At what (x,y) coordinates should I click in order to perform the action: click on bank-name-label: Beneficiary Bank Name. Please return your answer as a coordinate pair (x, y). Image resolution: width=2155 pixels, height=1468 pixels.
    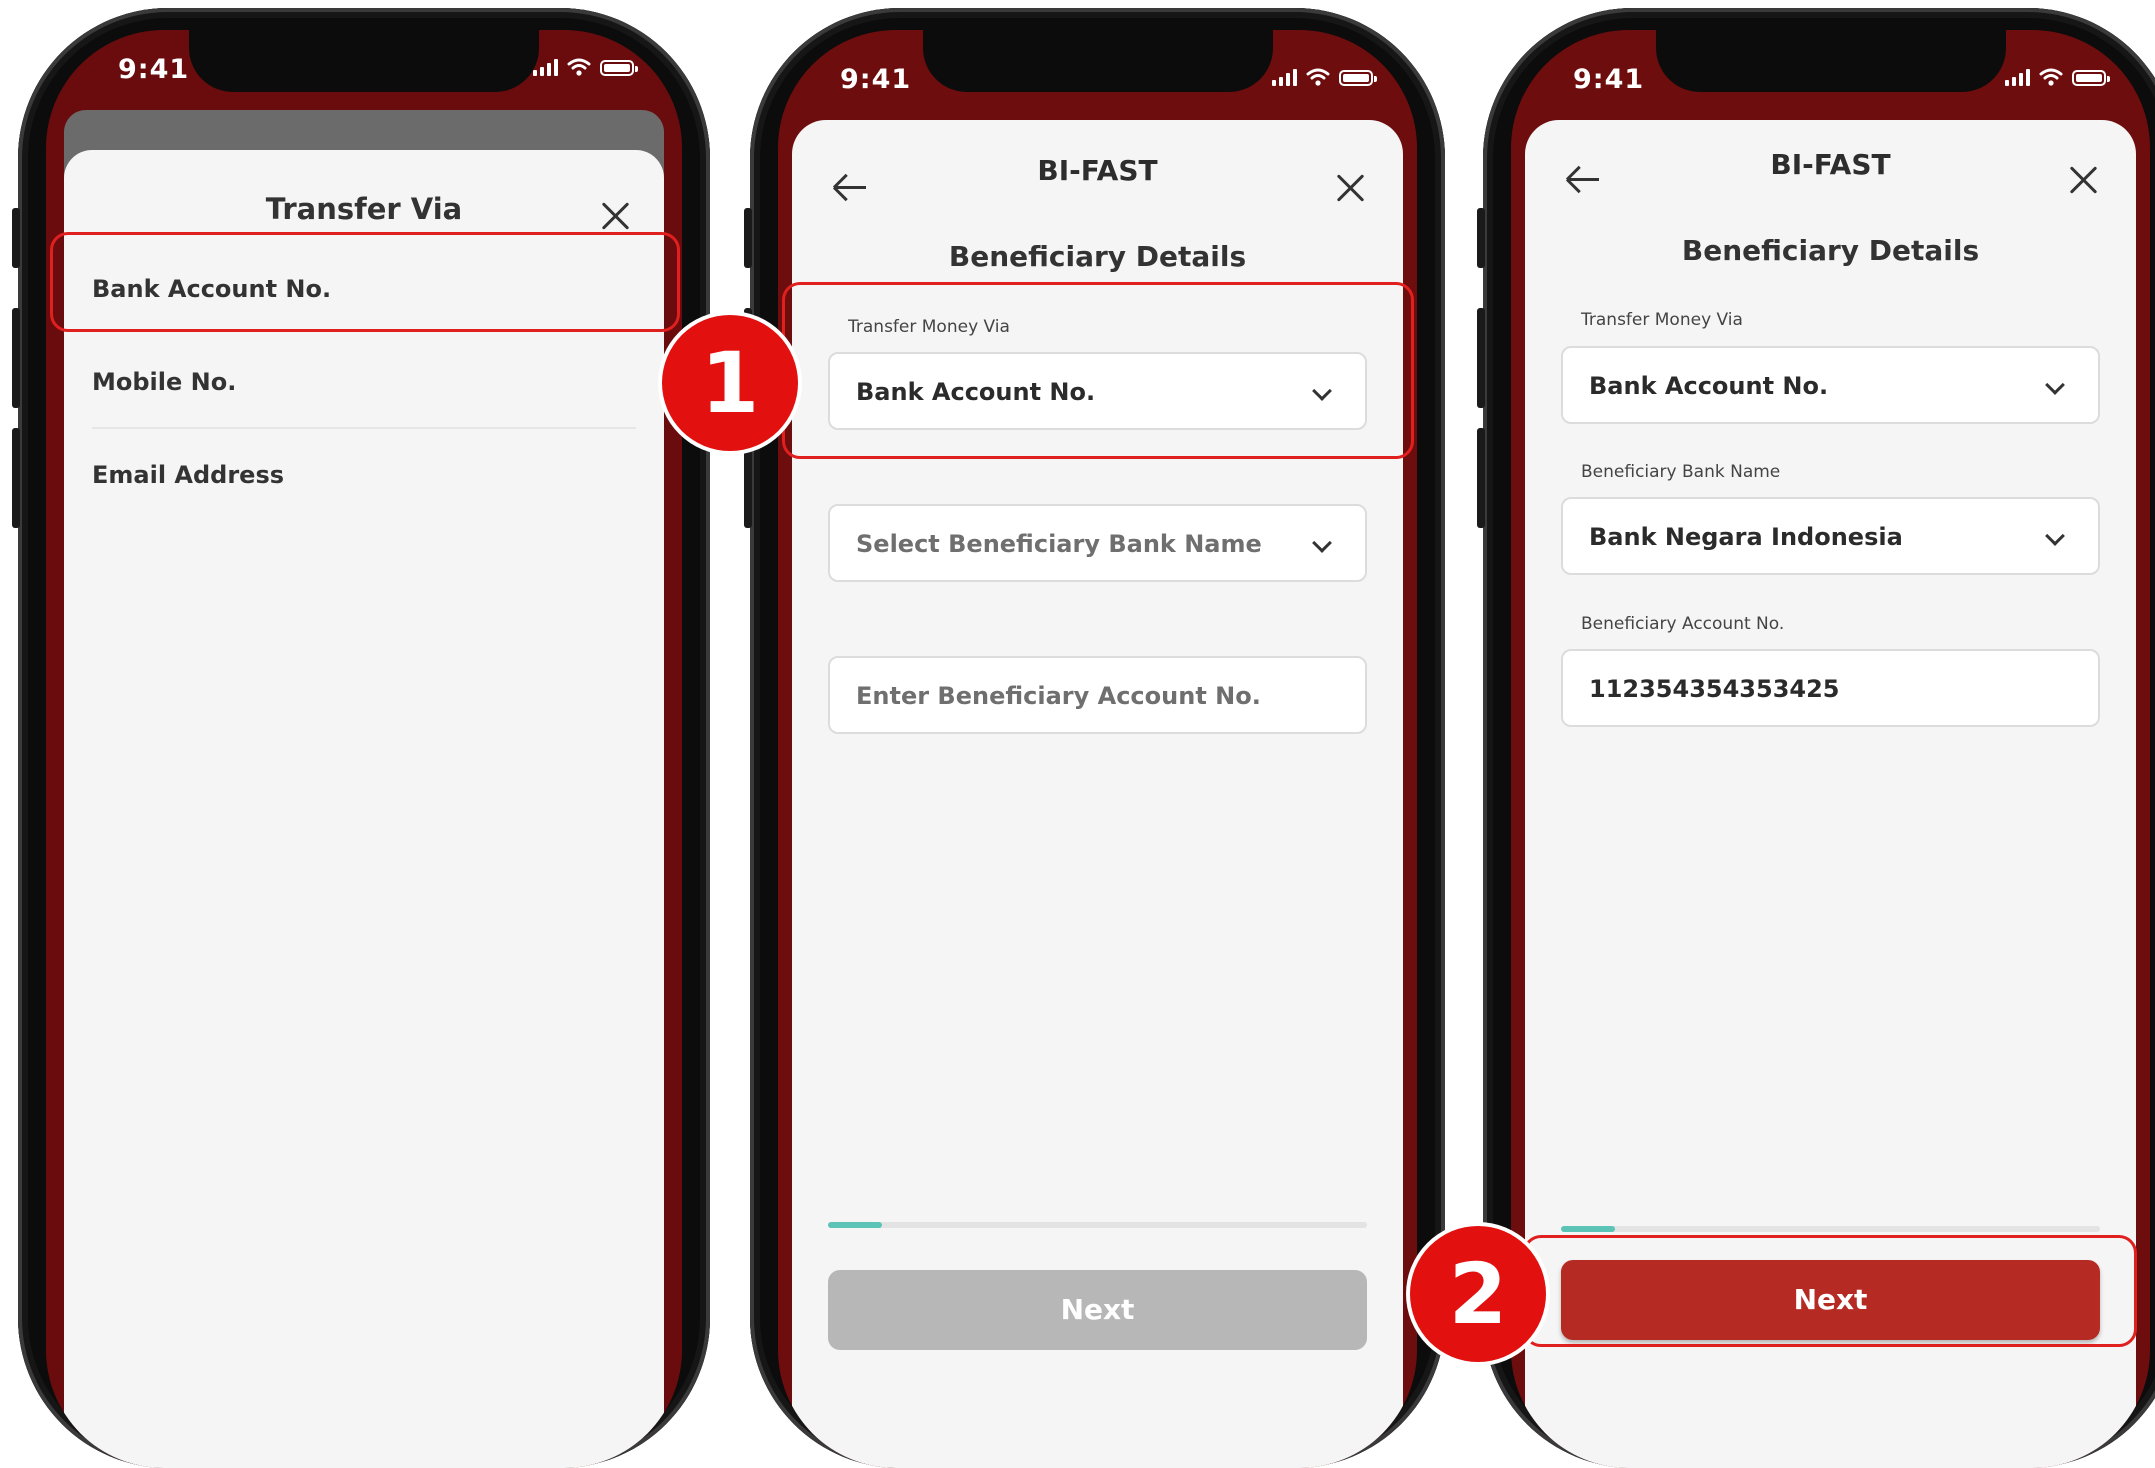
    Looking at the image, I should click on (1681, 472).